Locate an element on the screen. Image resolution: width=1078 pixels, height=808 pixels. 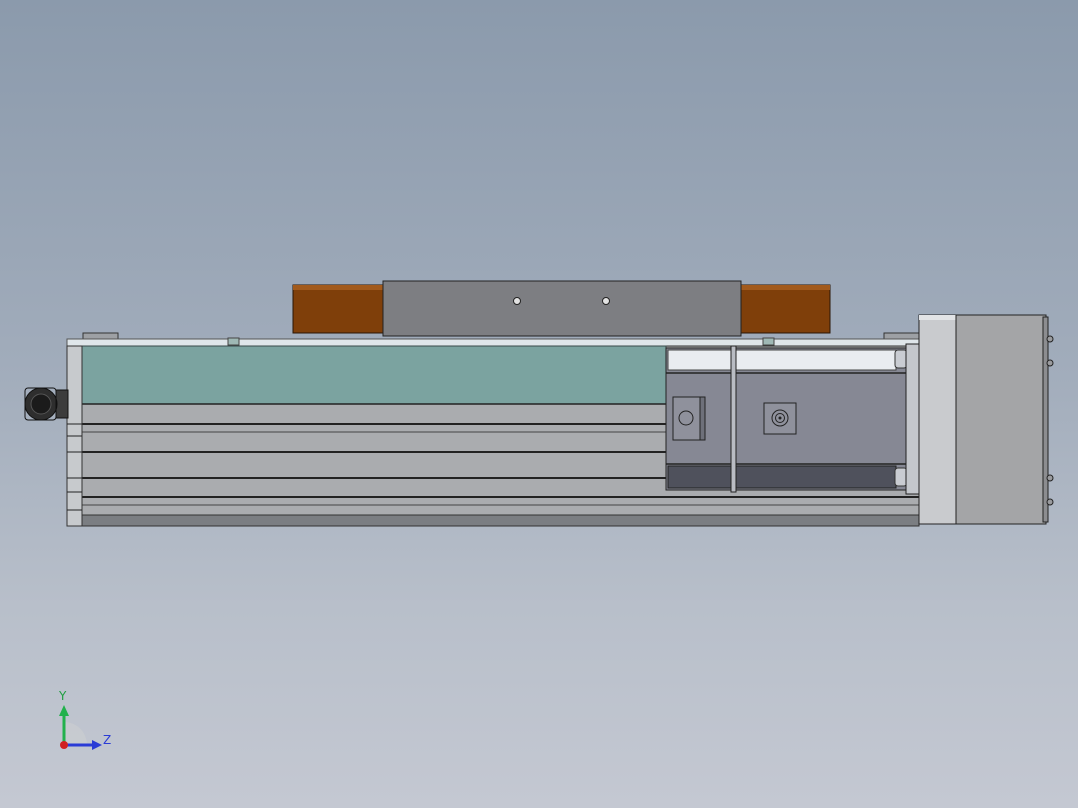
z-axis-label: Z is located at coordinates (107, 740).